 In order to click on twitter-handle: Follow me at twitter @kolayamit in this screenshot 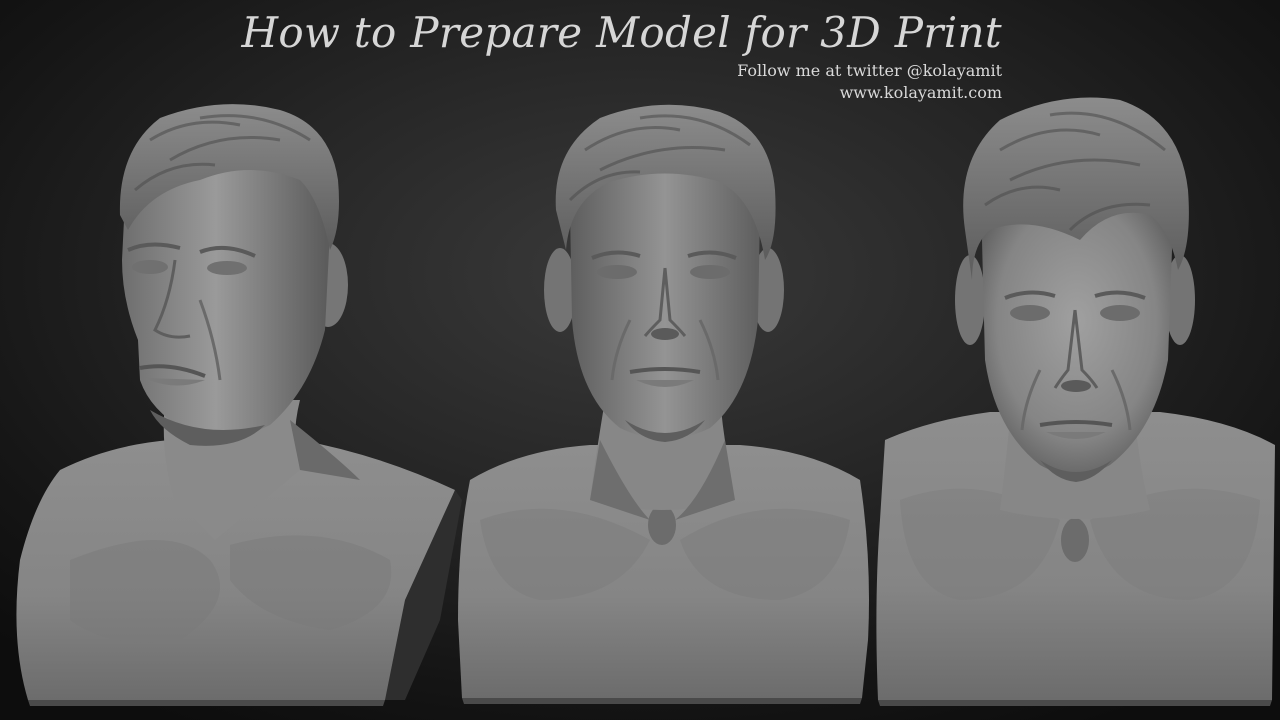, I will do `click(869, 70)`.